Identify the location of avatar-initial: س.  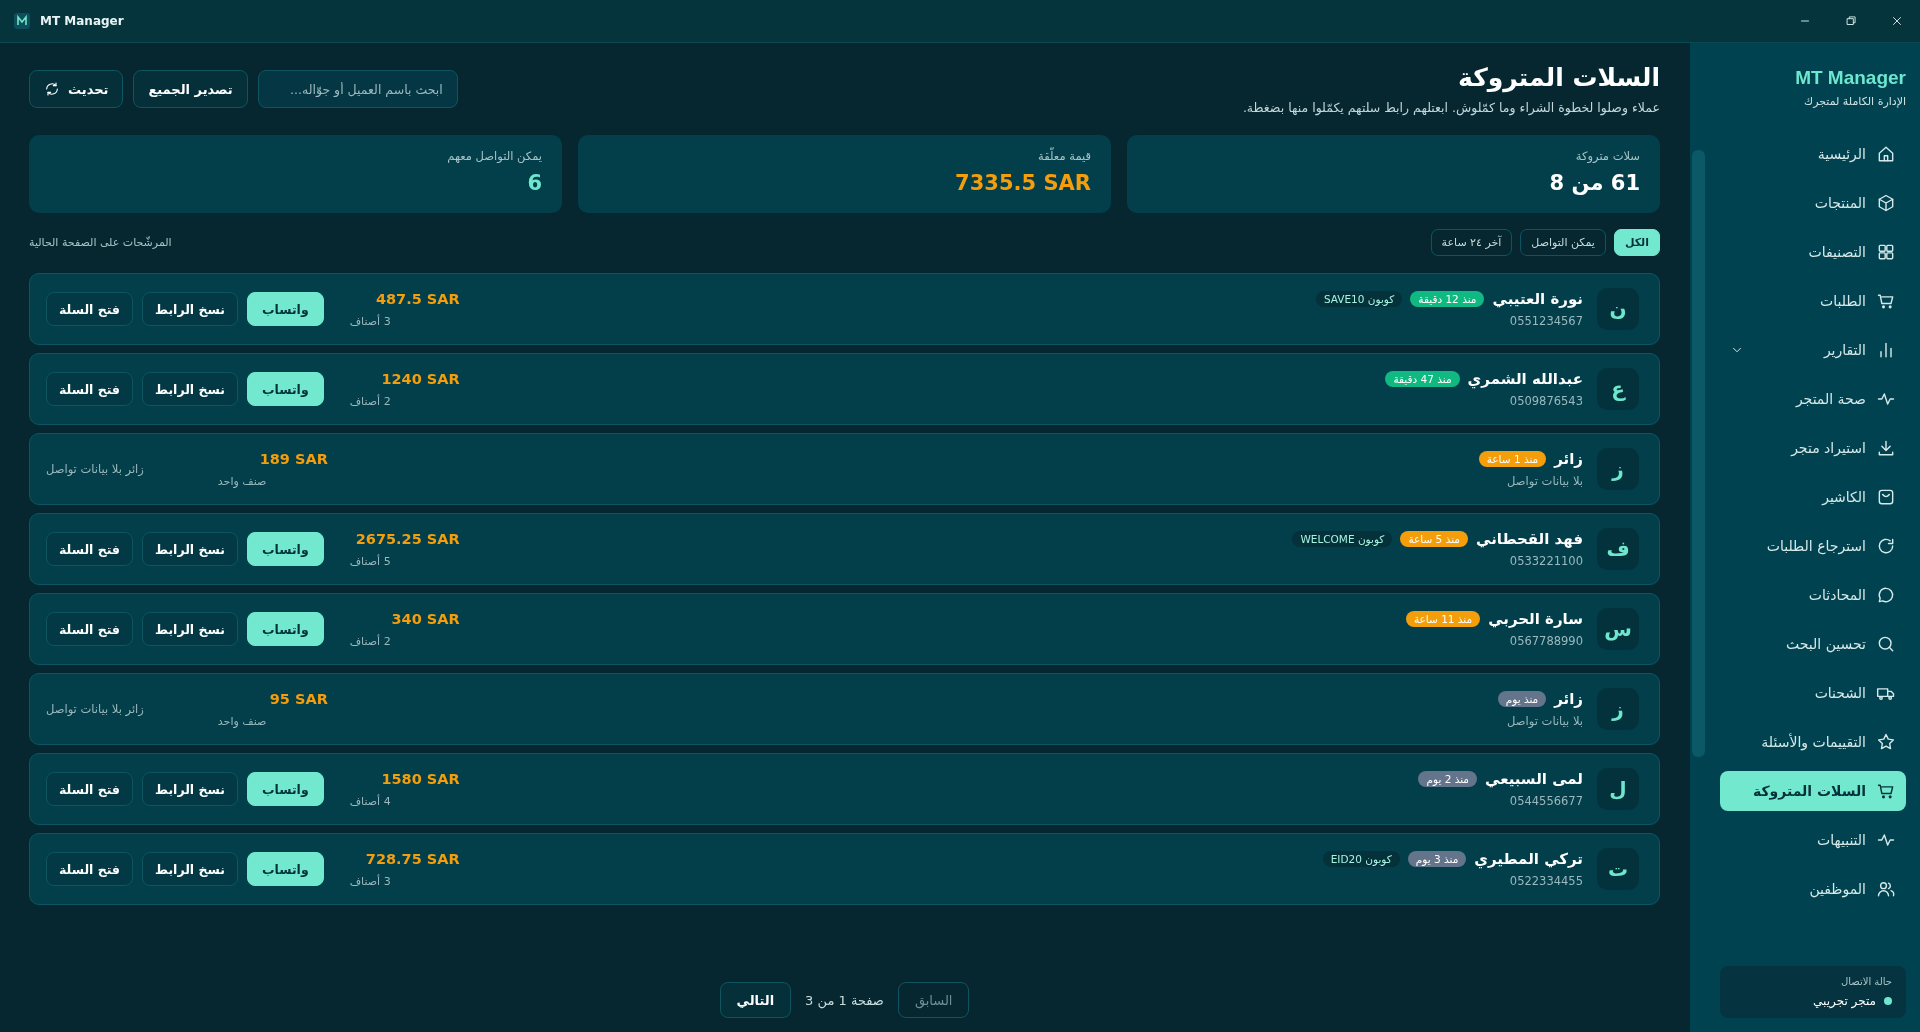
(1618, 629).